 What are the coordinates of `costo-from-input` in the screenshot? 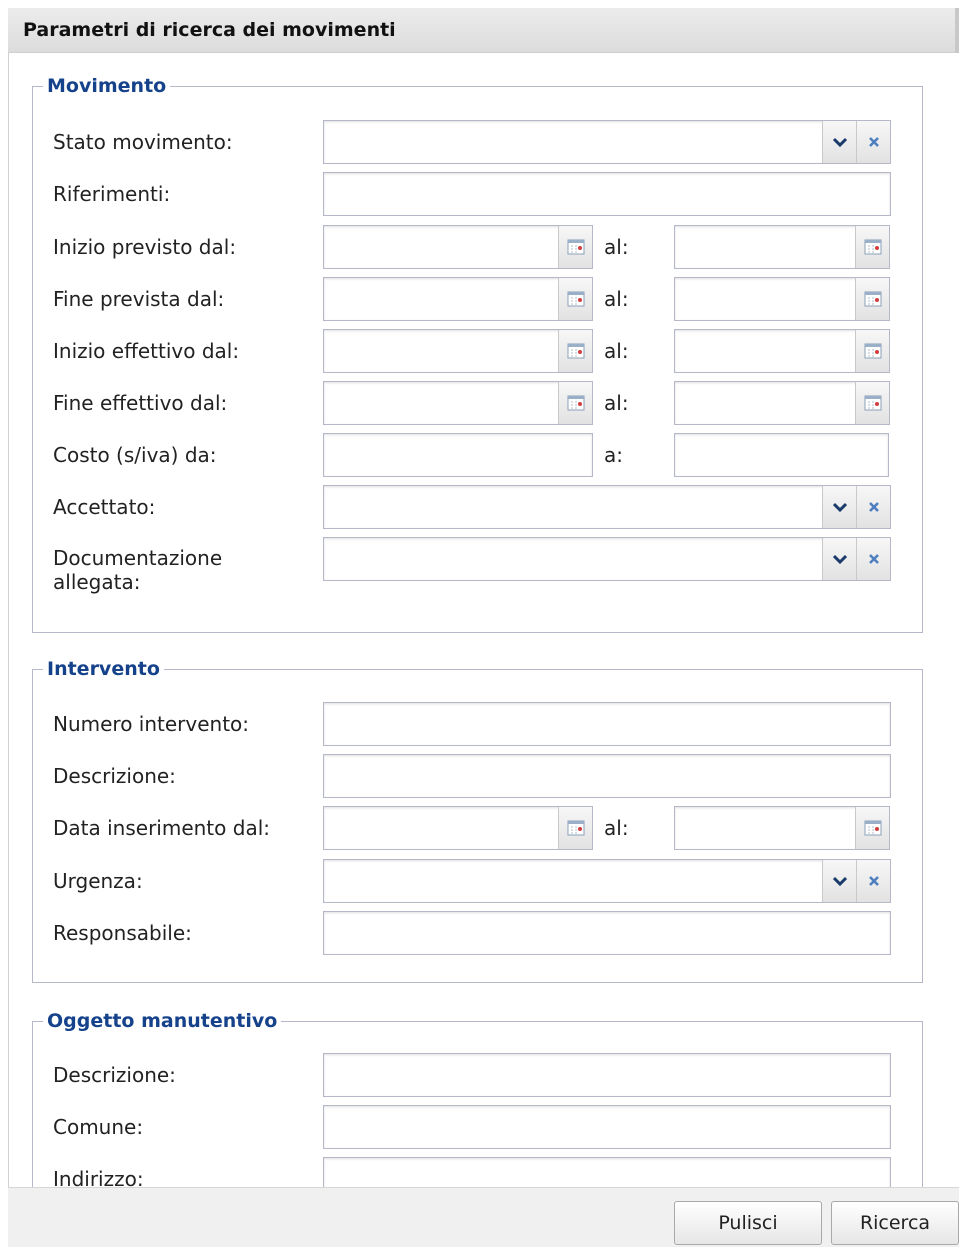 It's located at (458, 455).